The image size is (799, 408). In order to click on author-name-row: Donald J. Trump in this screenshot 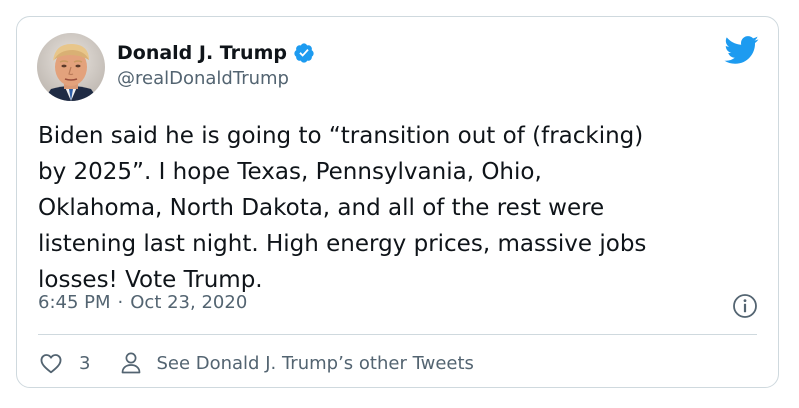, I will do `click(216, 53)`.